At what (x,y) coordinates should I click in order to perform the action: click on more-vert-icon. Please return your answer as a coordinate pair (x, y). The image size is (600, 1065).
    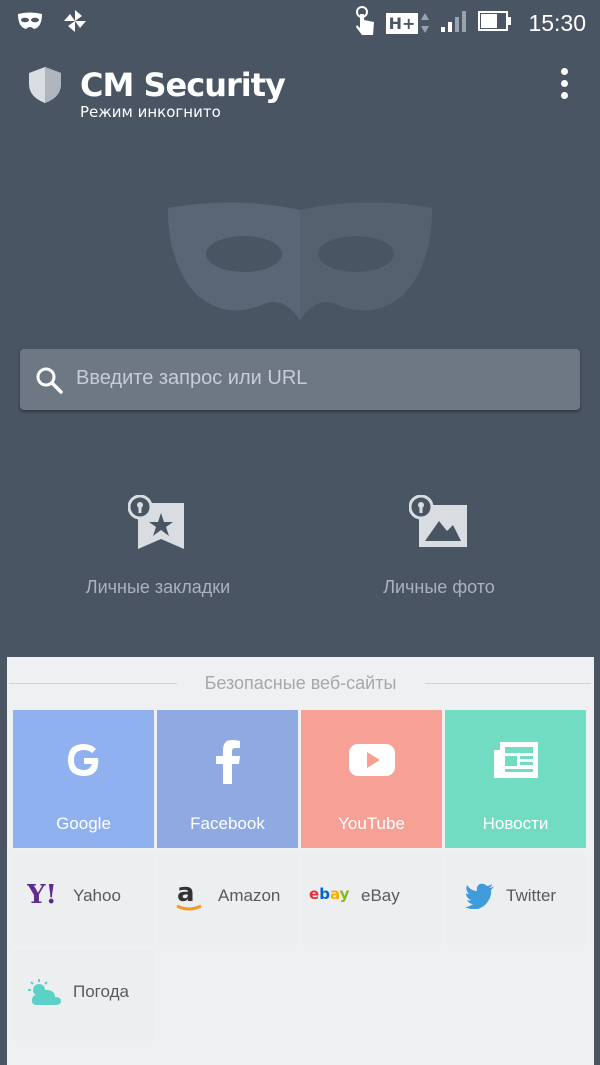
    Looking at the image, I should click on (564, 86).